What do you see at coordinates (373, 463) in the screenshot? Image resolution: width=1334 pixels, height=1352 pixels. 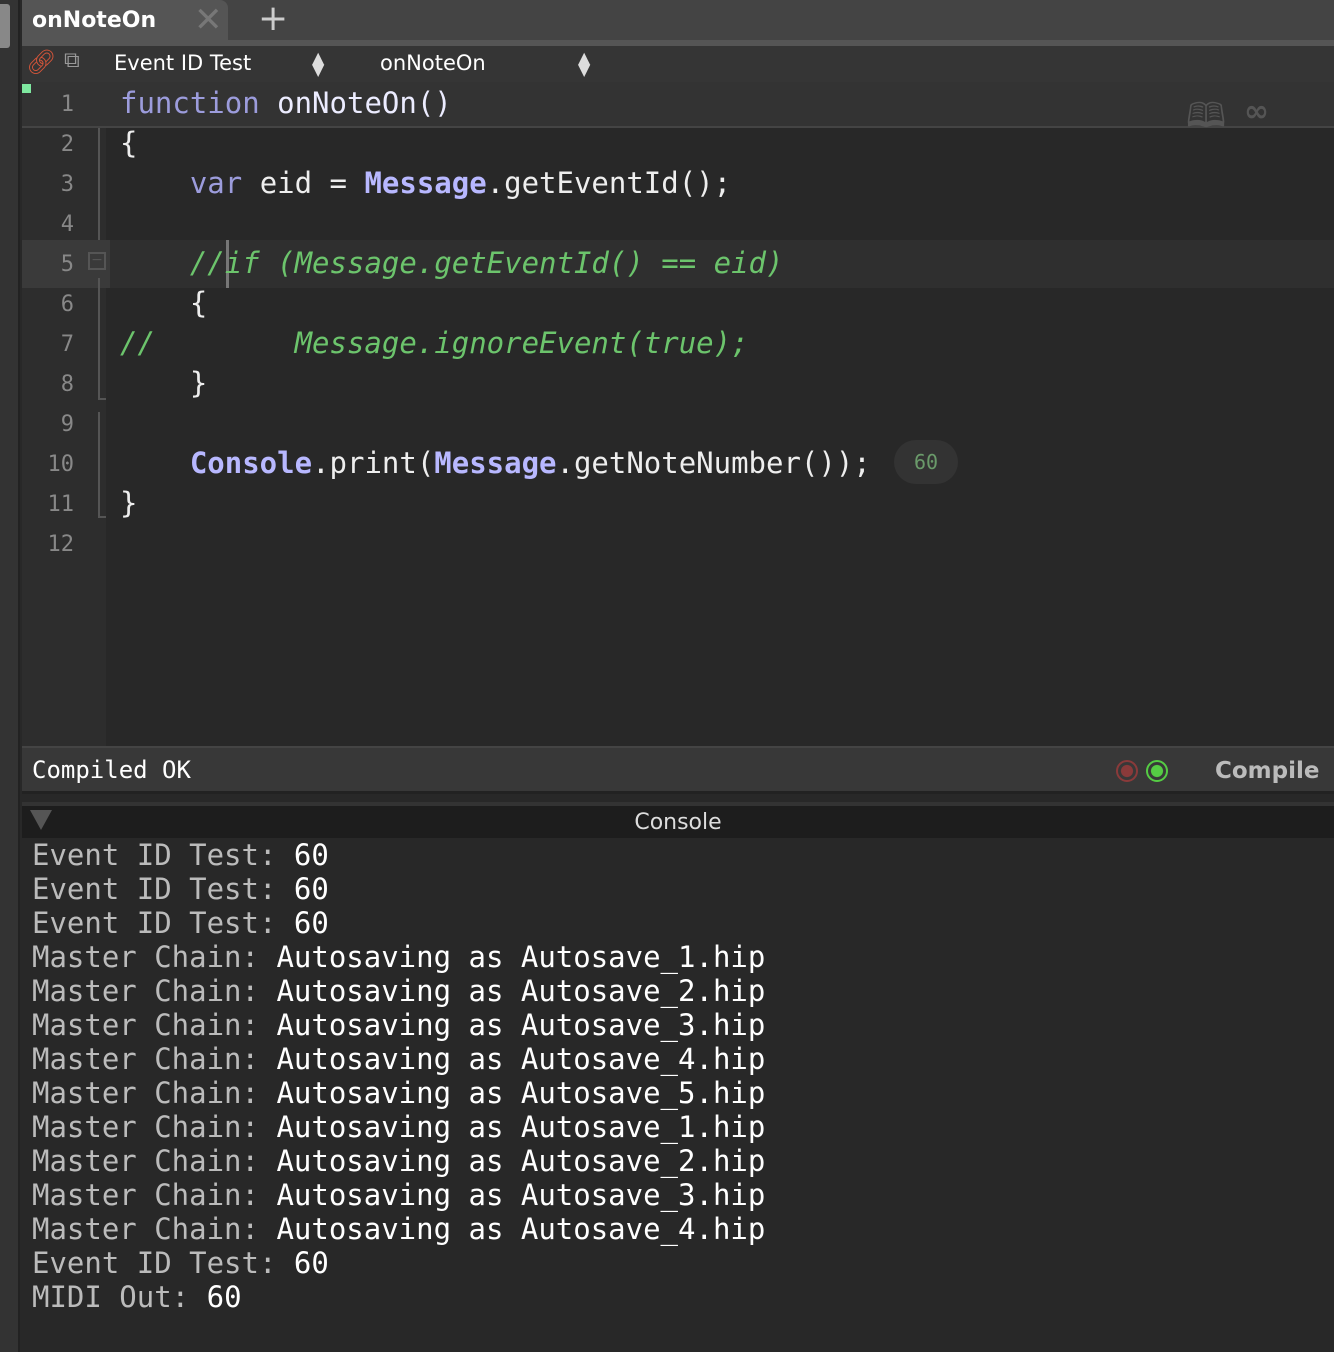 I see `code-token: .print(` at bounding box center [373, 463].